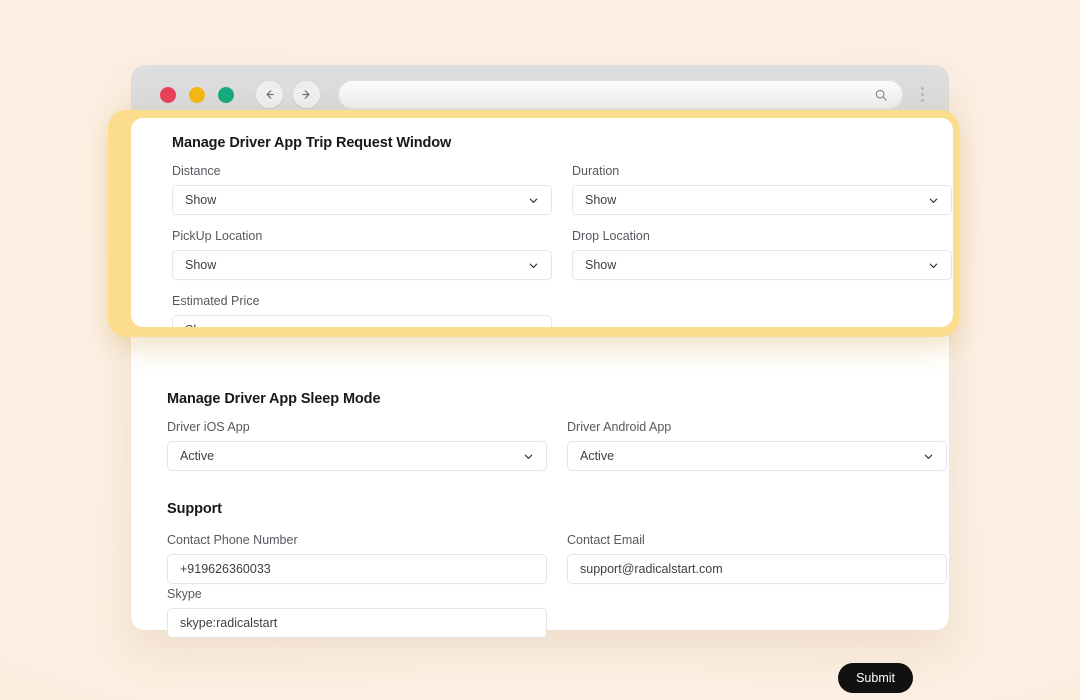 The width and height of the screenshot is (1080, 700). Describe the element at coordinates (557, 445) in the screenshot. I see `sleep-mode-fields: Driver iOS App Active Driver Android App` at that location.